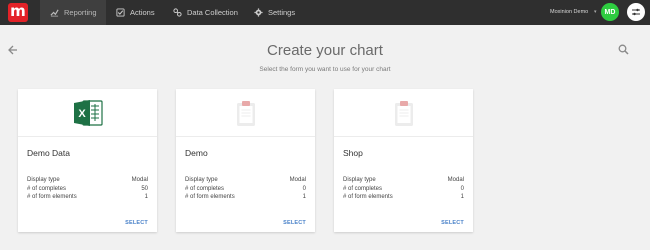 The height and width of the screenshot is (250, 650). What do you see at coordinates (48, 153) in the screenshot?
I see `card-title: Demo Data` at bounding box center [48, 153].